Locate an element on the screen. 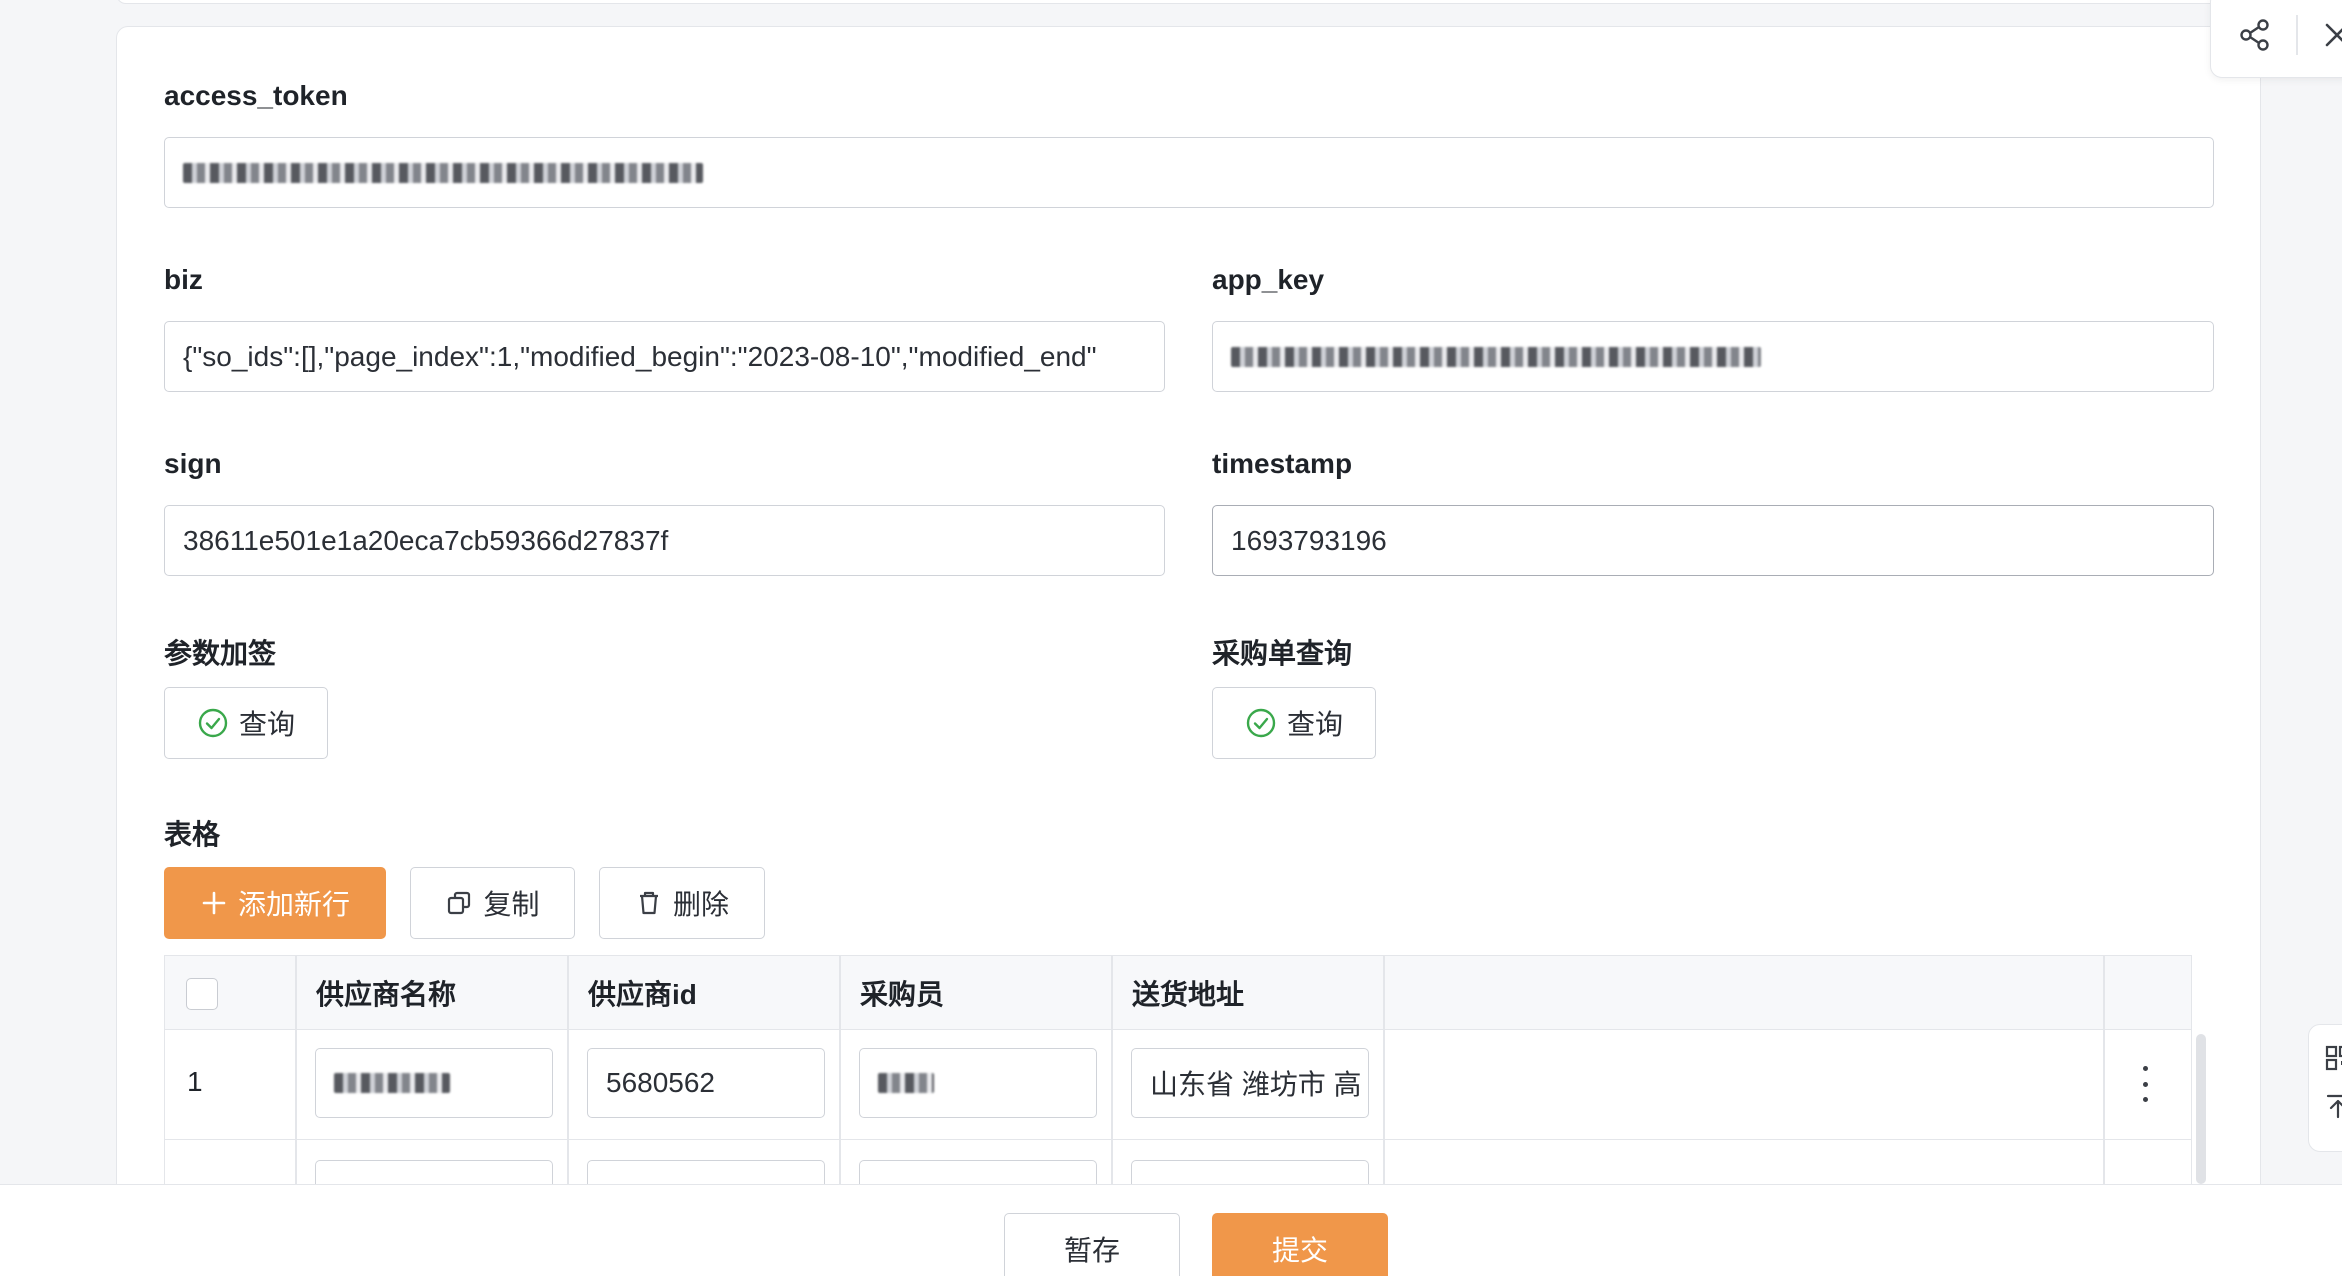 The width and height of the screenshot is (2342, 1276). trash-icon is located at coordinates (648, 903).